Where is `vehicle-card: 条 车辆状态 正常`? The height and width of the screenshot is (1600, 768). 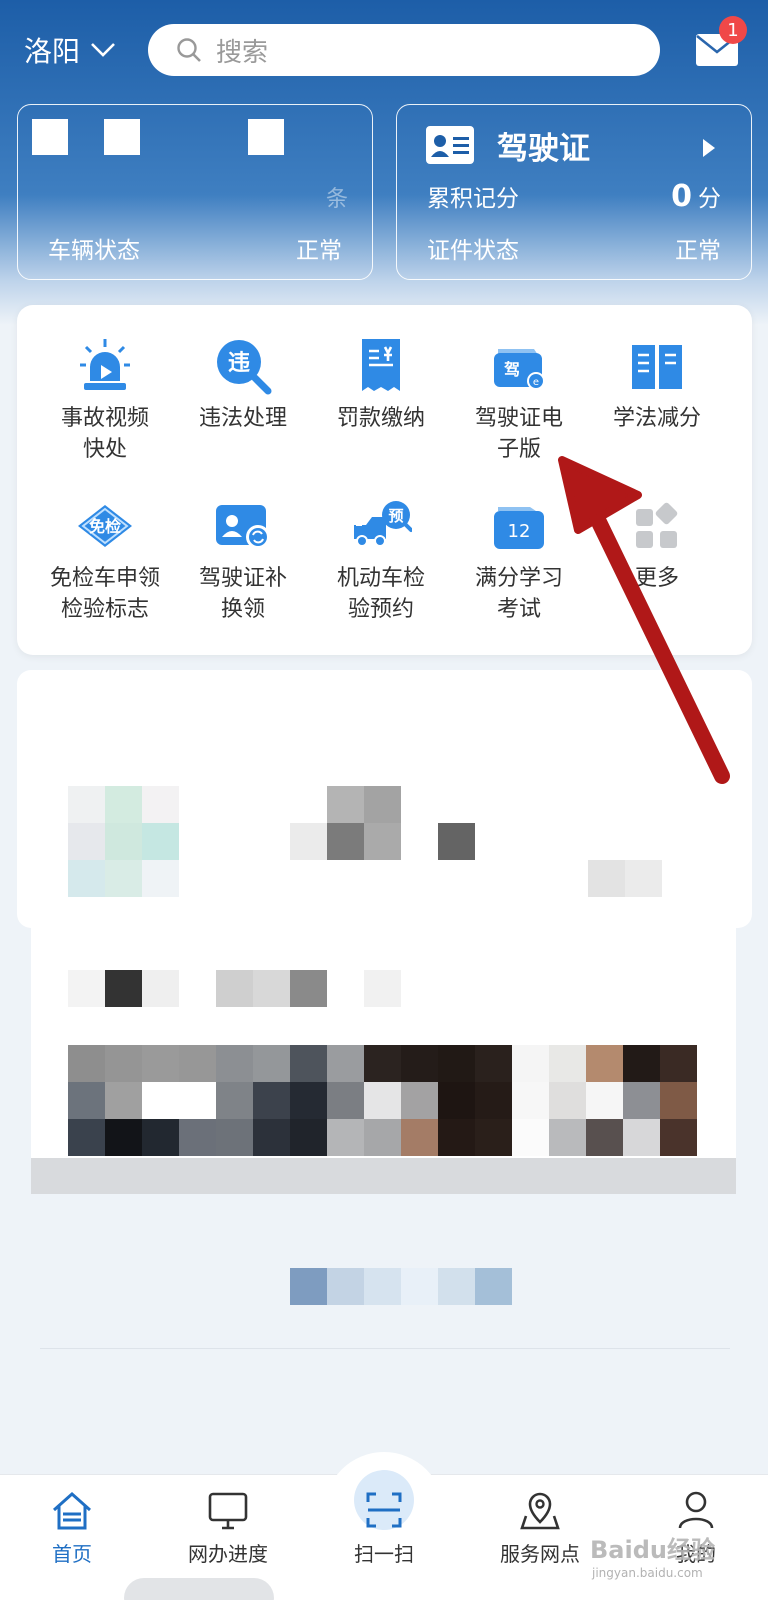
vehicle-card: 条 车辆状态 正常 is located at coordinates (195, 192).